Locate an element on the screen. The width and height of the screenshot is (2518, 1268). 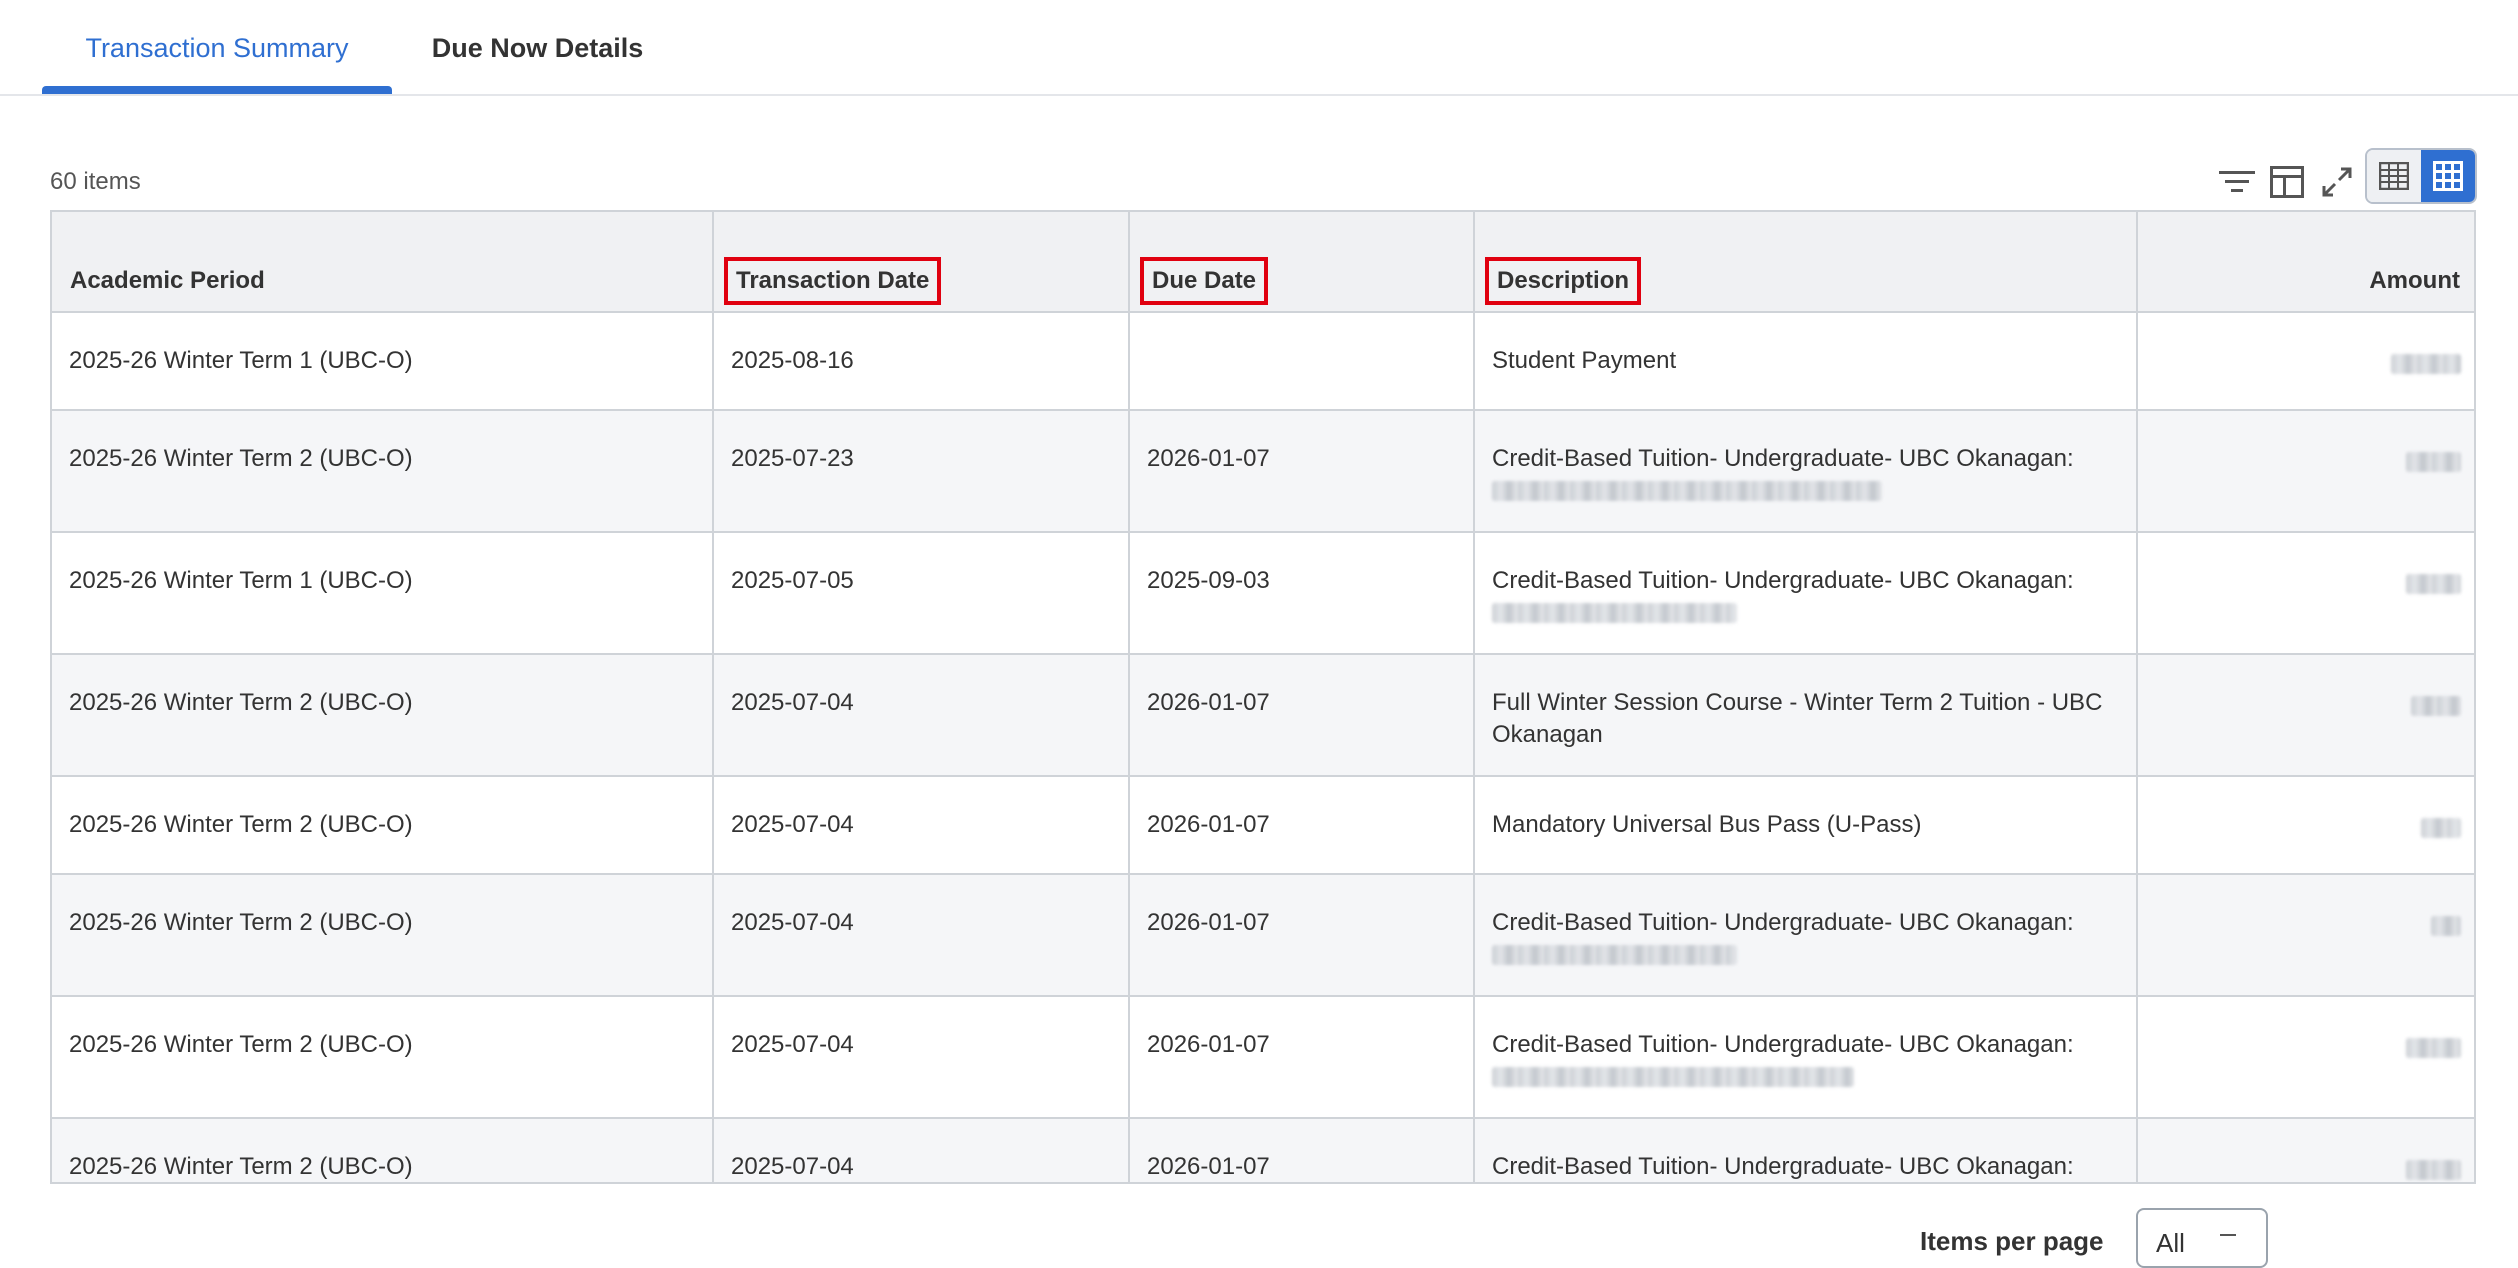
cell-description: Student Payment is located at coordinates (1806, 361).